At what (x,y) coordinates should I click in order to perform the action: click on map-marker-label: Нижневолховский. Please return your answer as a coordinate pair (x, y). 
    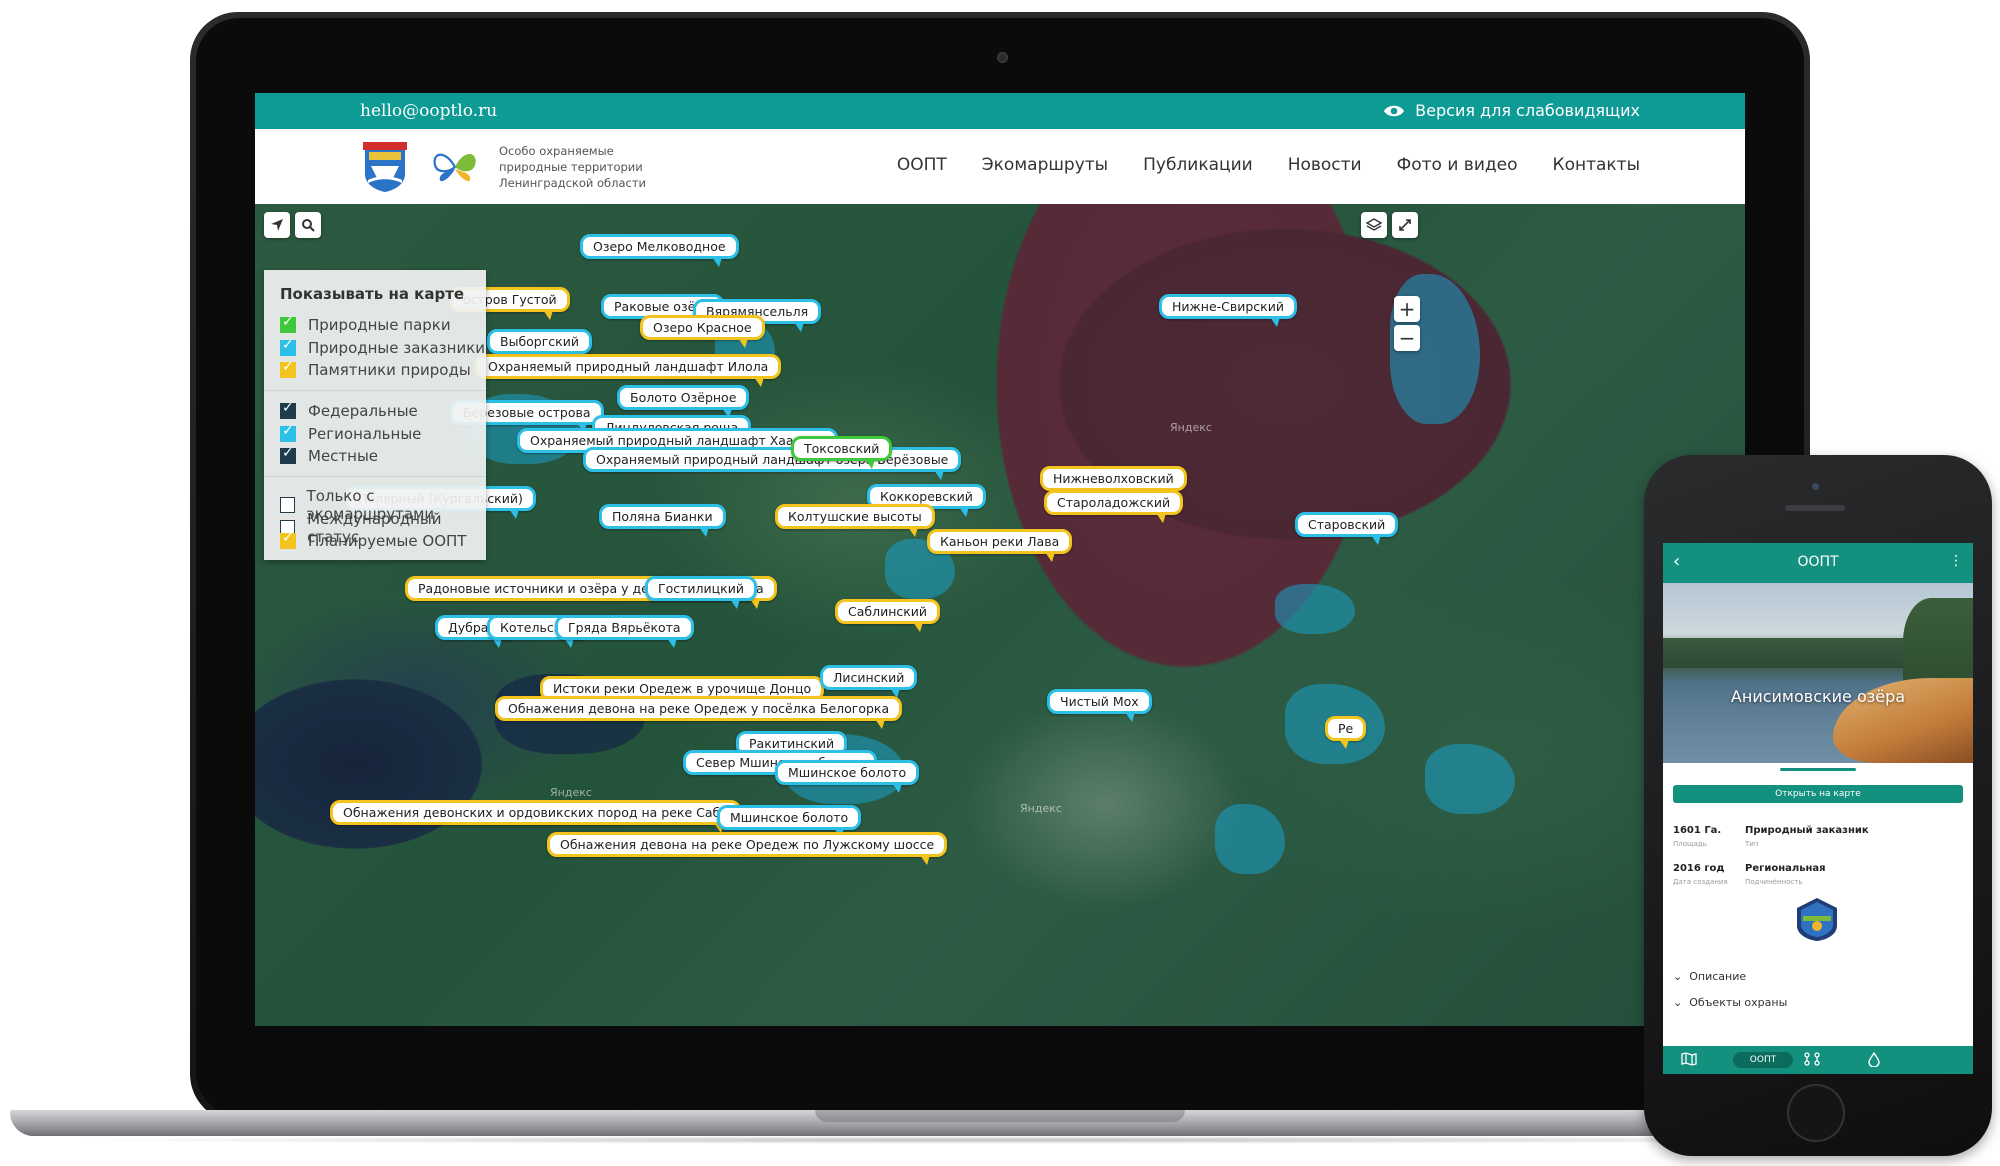
    Looking at the image, I should click on (1113, 482).